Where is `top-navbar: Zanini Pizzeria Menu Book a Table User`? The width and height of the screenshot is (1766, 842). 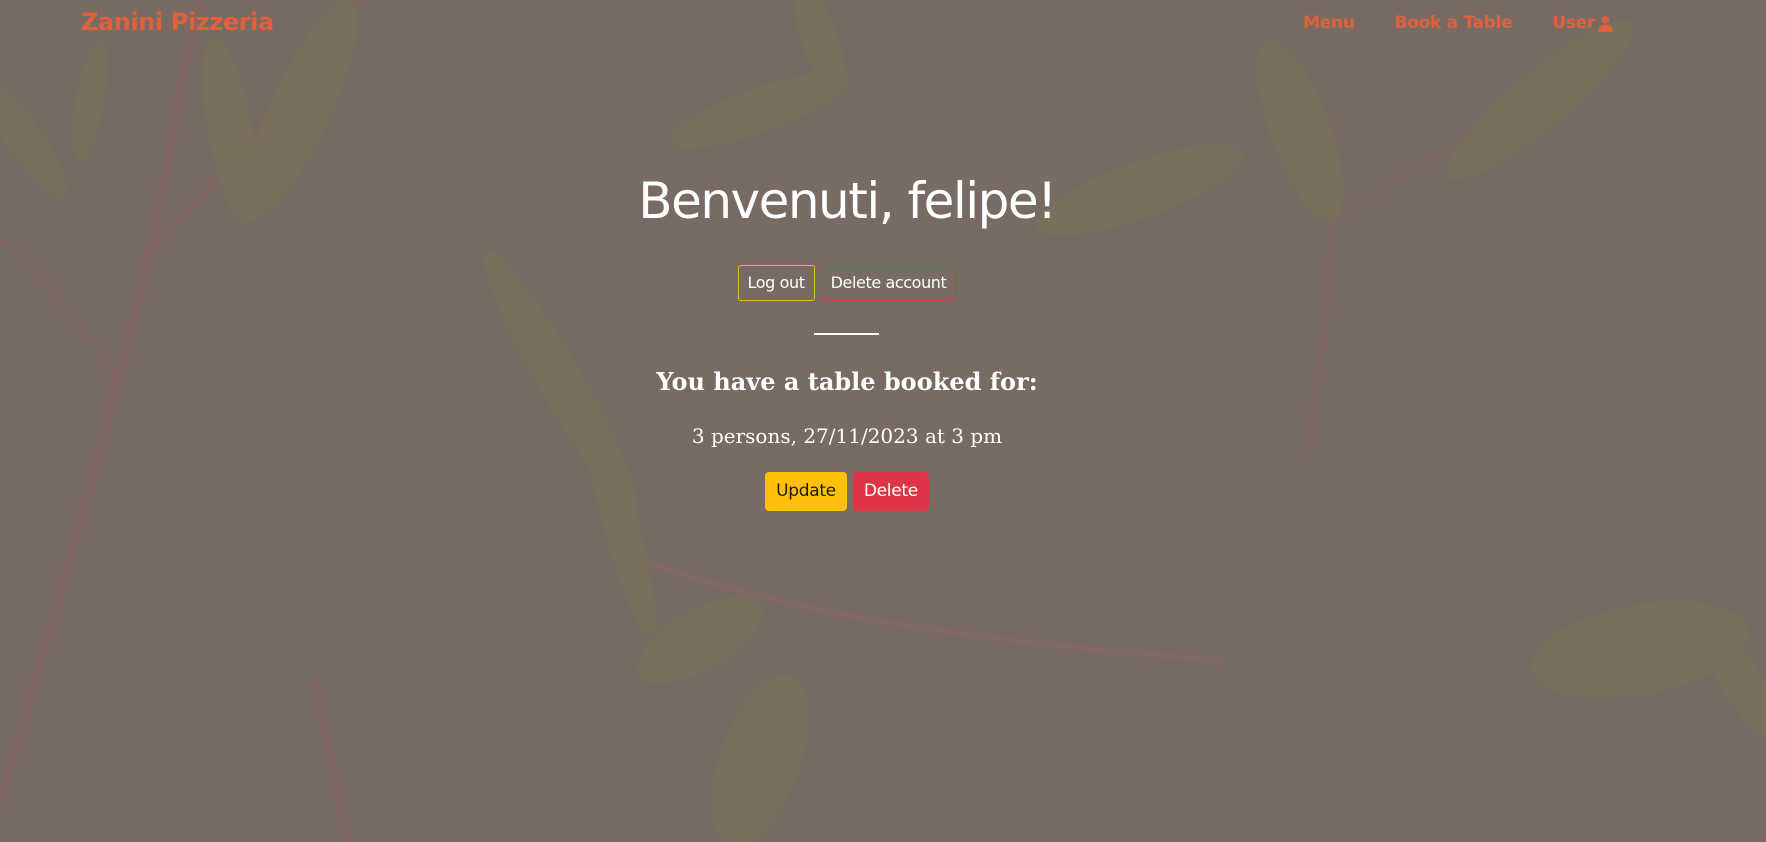
top-navbar: Zanini Pizzeria Menu Book a Table User is located at coordinates (883, 24).